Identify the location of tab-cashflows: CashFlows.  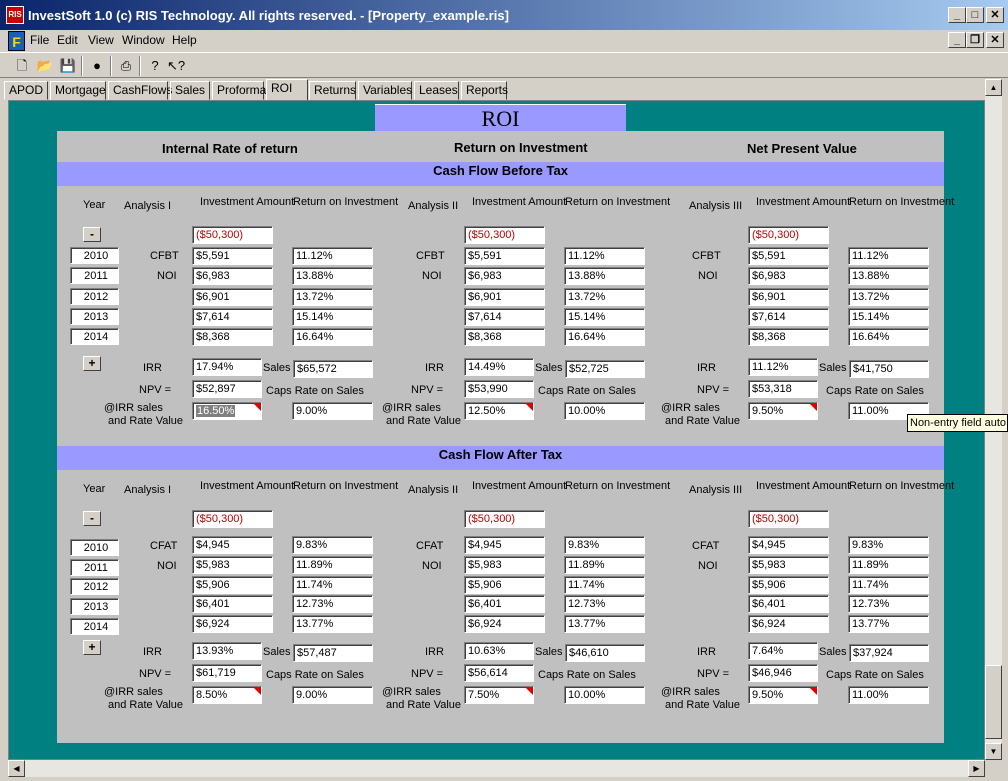
(140, 90).